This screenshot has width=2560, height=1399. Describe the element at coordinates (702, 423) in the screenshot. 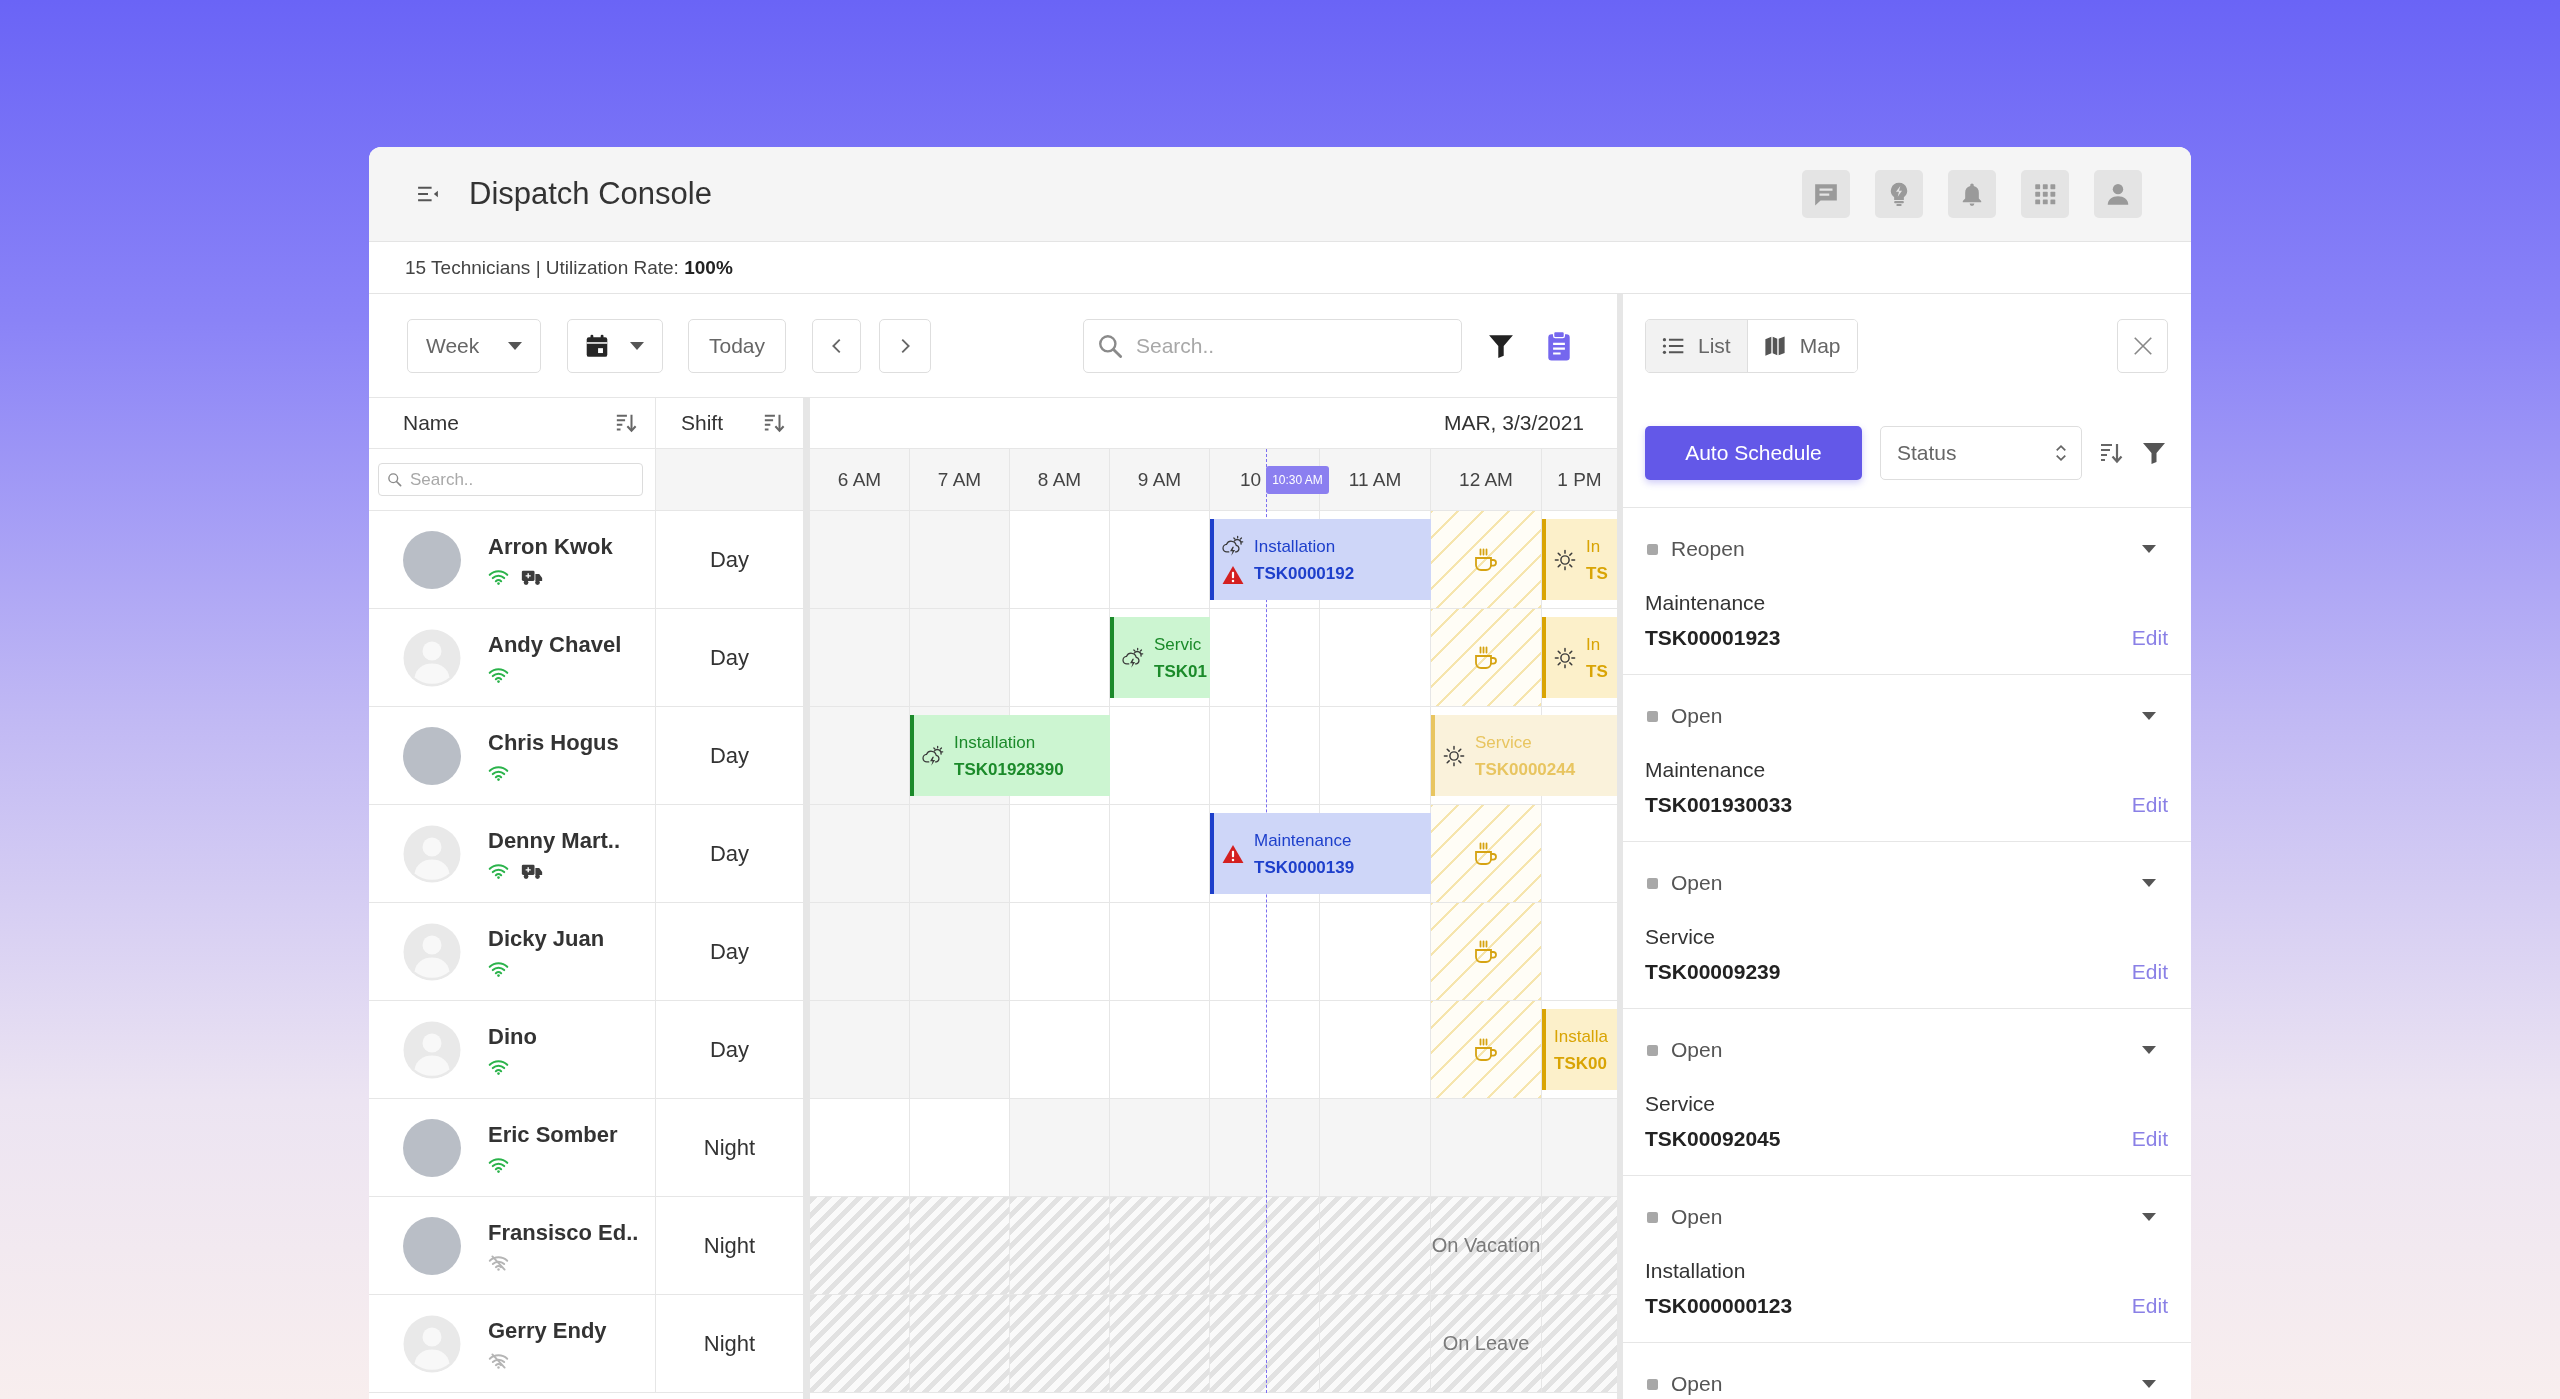

I see `column-header: Shift` at that location.